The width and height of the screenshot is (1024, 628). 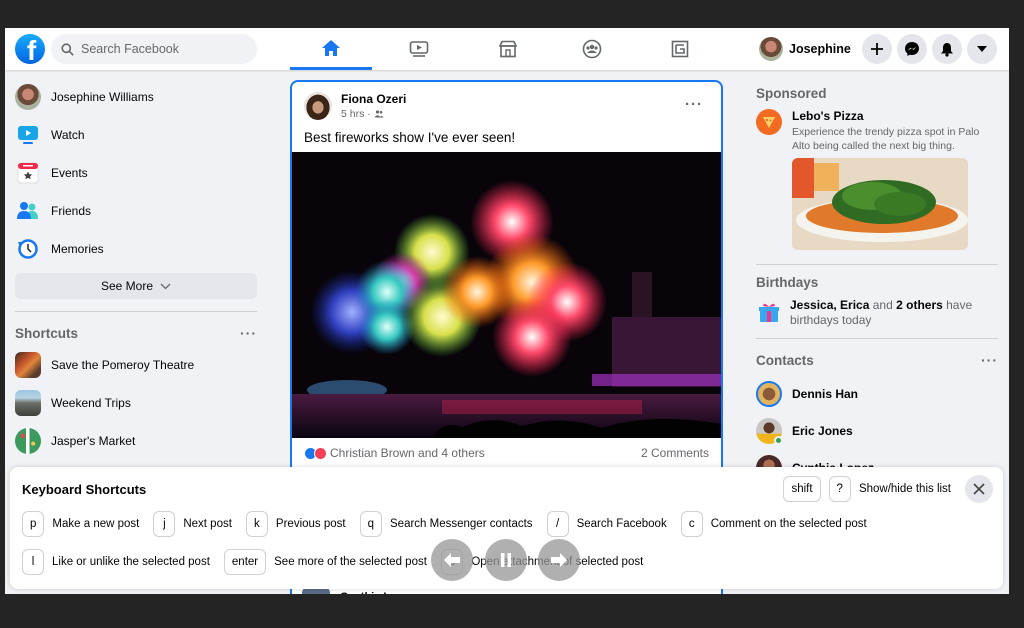 I want to click on search-input: Search Facebook, so click(x=154, y=49).